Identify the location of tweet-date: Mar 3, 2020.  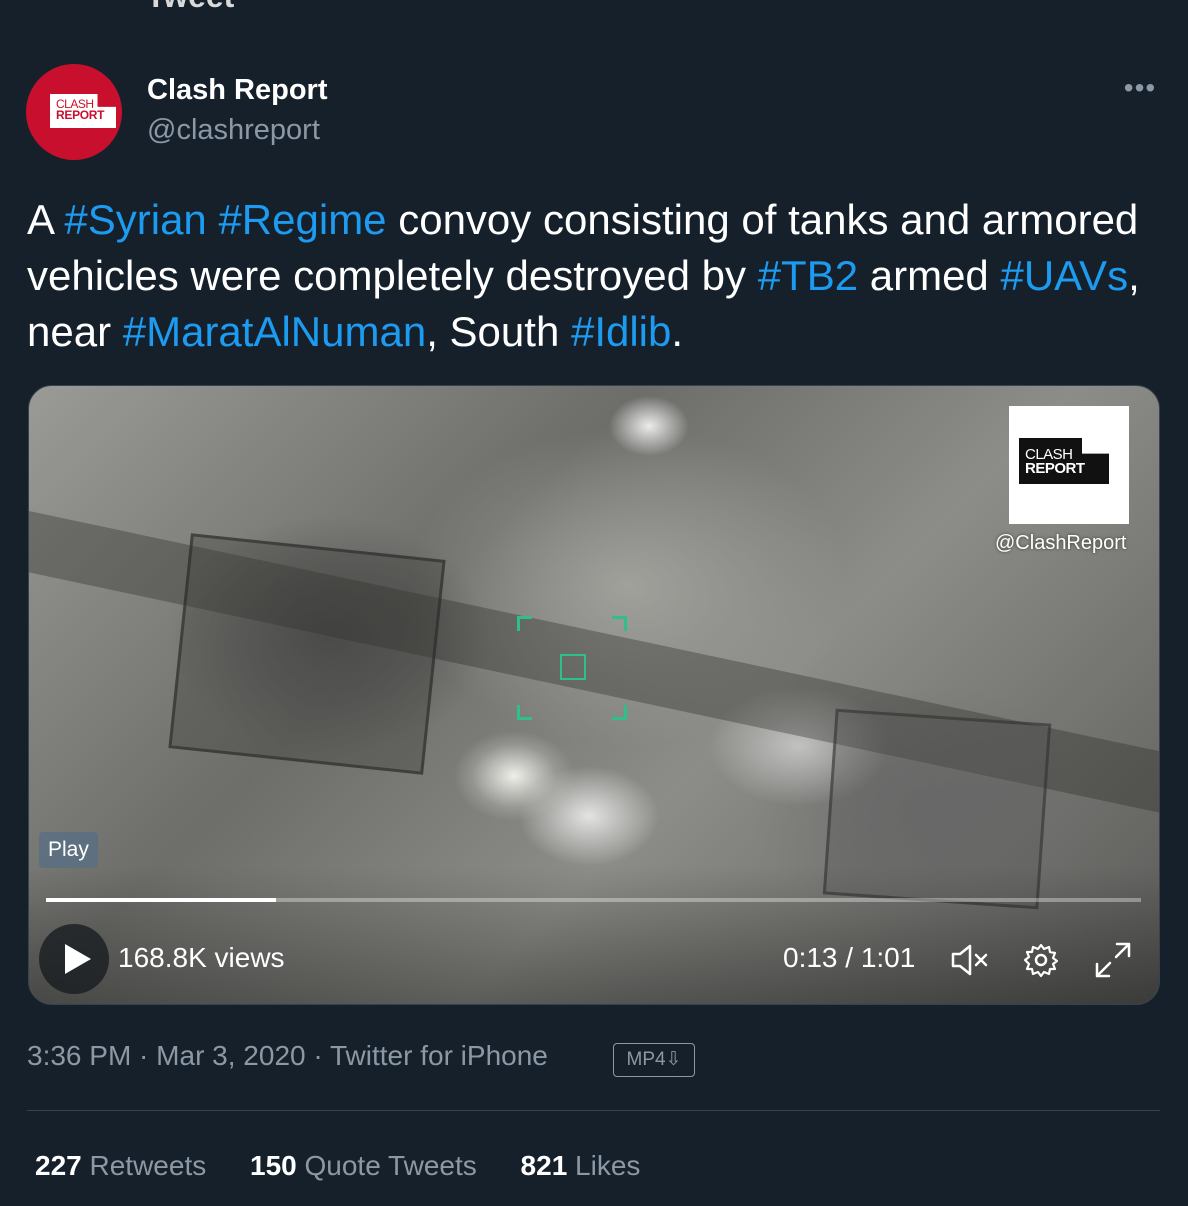
(230, 1055).